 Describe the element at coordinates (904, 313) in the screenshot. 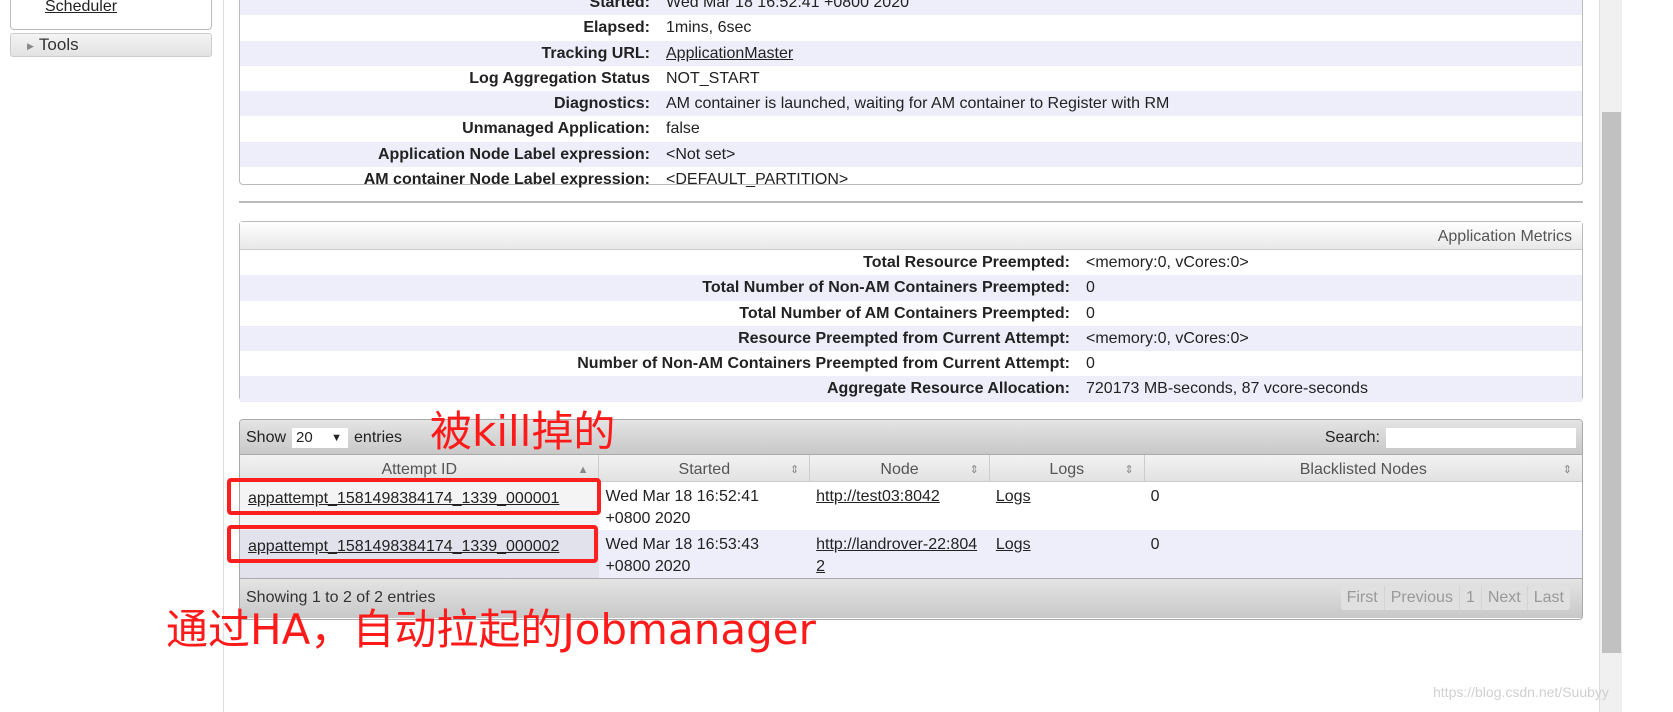

I see `row-label: Total Number of AM Containers Preempted:` at that location.